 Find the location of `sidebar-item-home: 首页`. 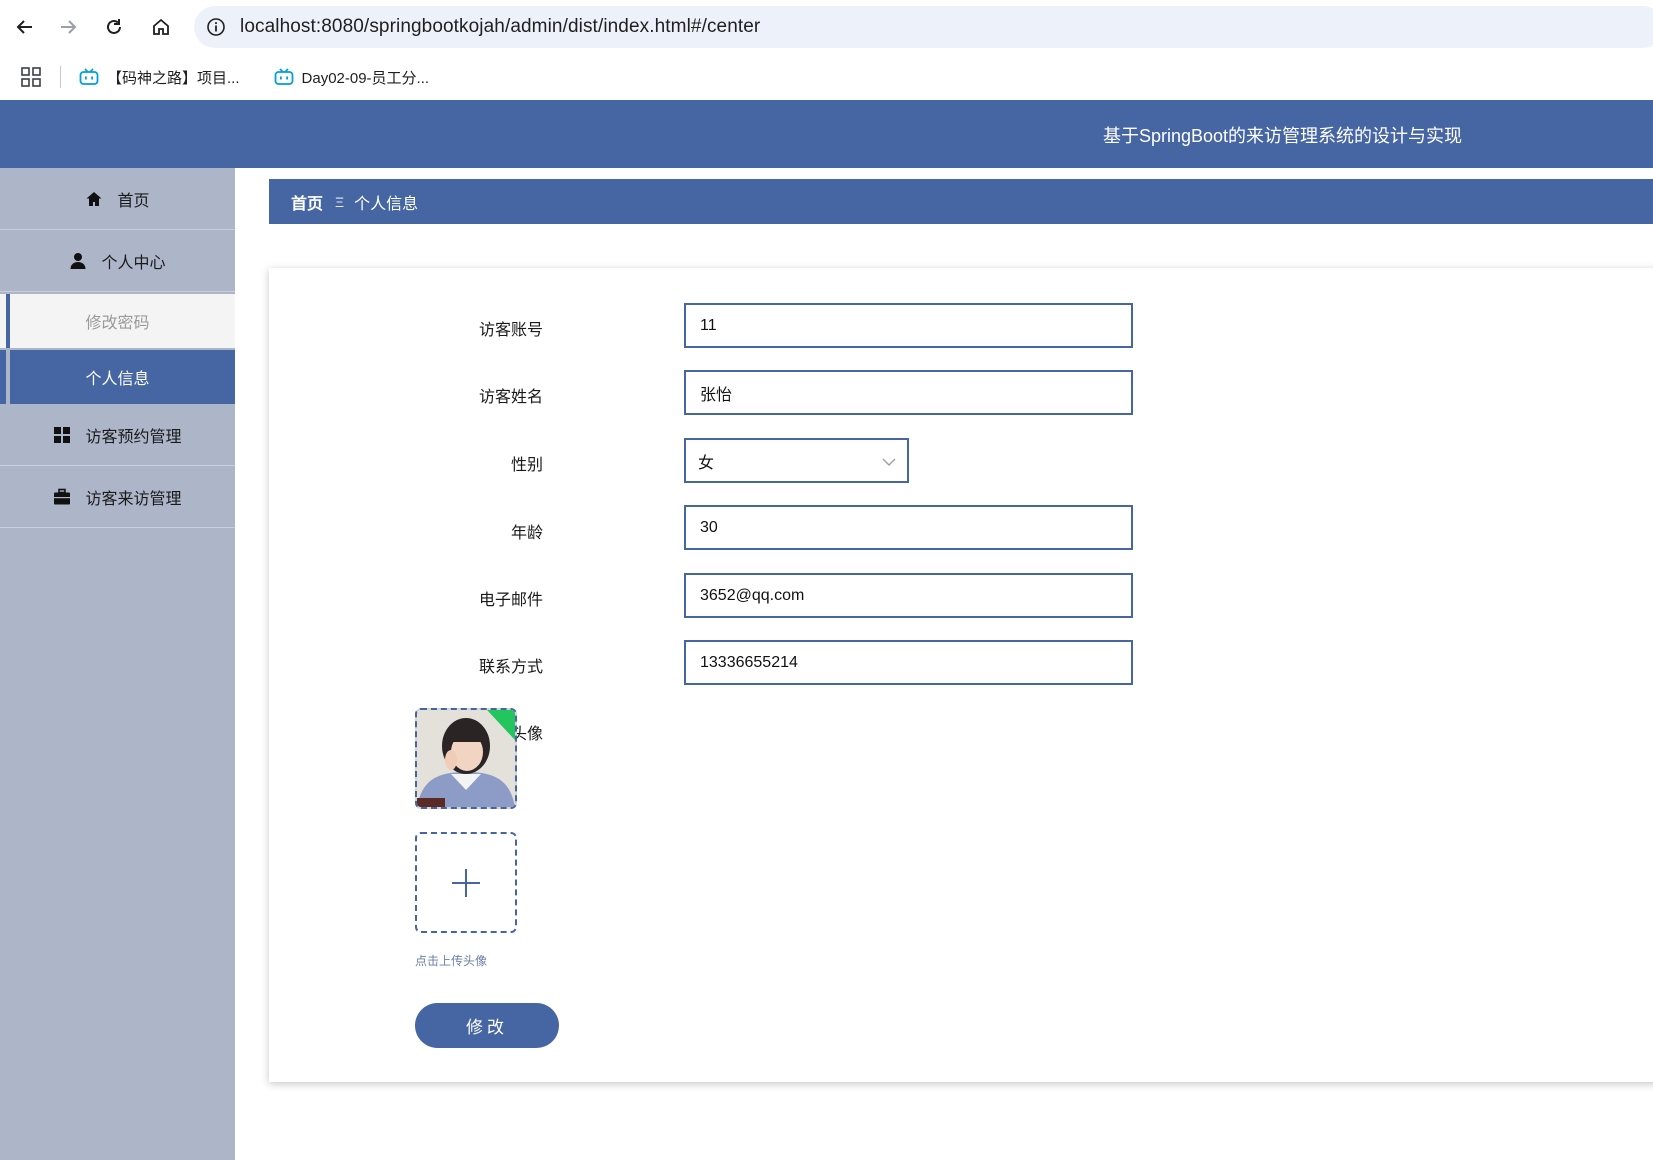

sidebar-item-home: 首页 is located at coordinates (117, 199).